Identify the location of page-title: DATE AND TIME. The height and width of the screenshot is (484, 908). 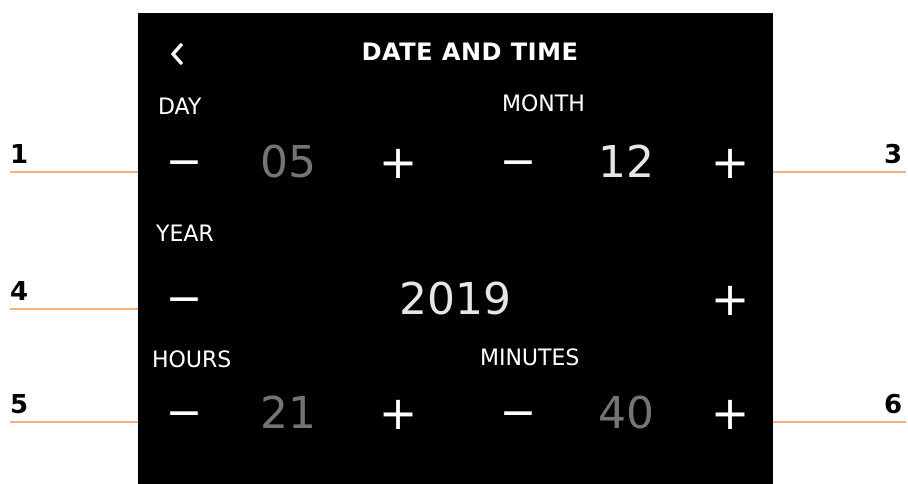
(470, 52).